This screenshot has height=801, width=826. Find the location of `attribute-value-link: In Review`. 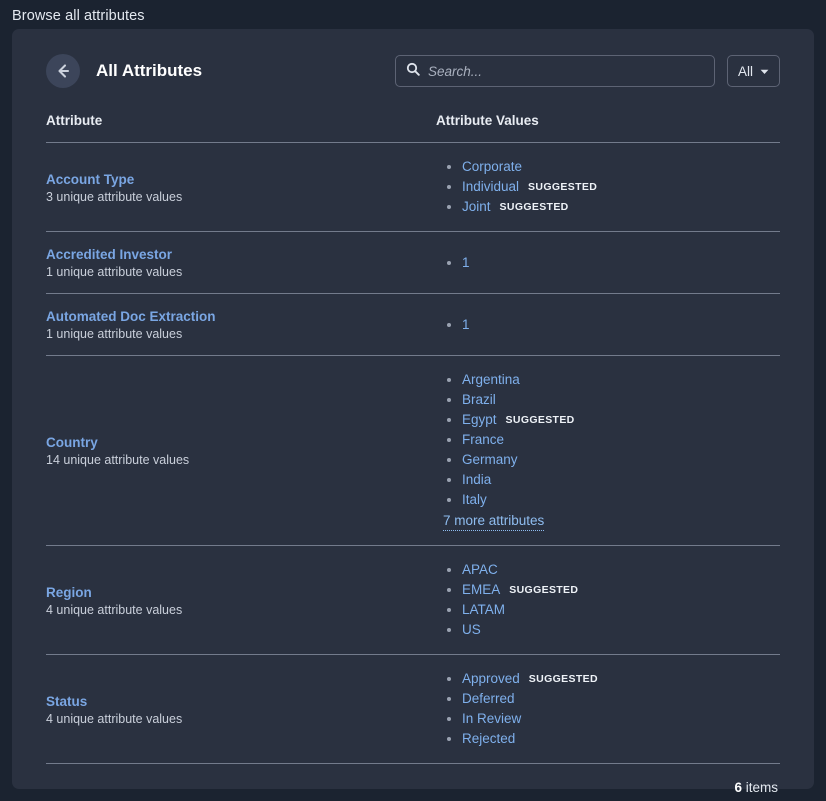

attribute-value-link: In Review is located at coordinates (491, 719).